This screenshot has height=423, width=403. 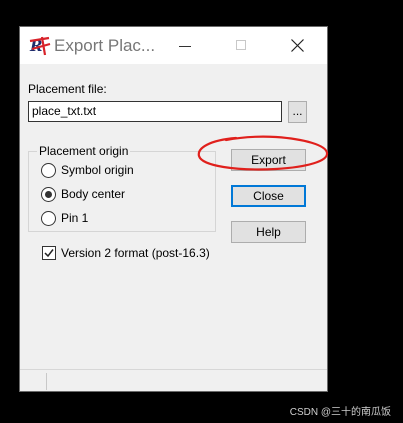 What do you see at coordinates (84, 151) in the screenshot?
I see `placement-origin-title: Placement origin` at bounding box center [84, 151].